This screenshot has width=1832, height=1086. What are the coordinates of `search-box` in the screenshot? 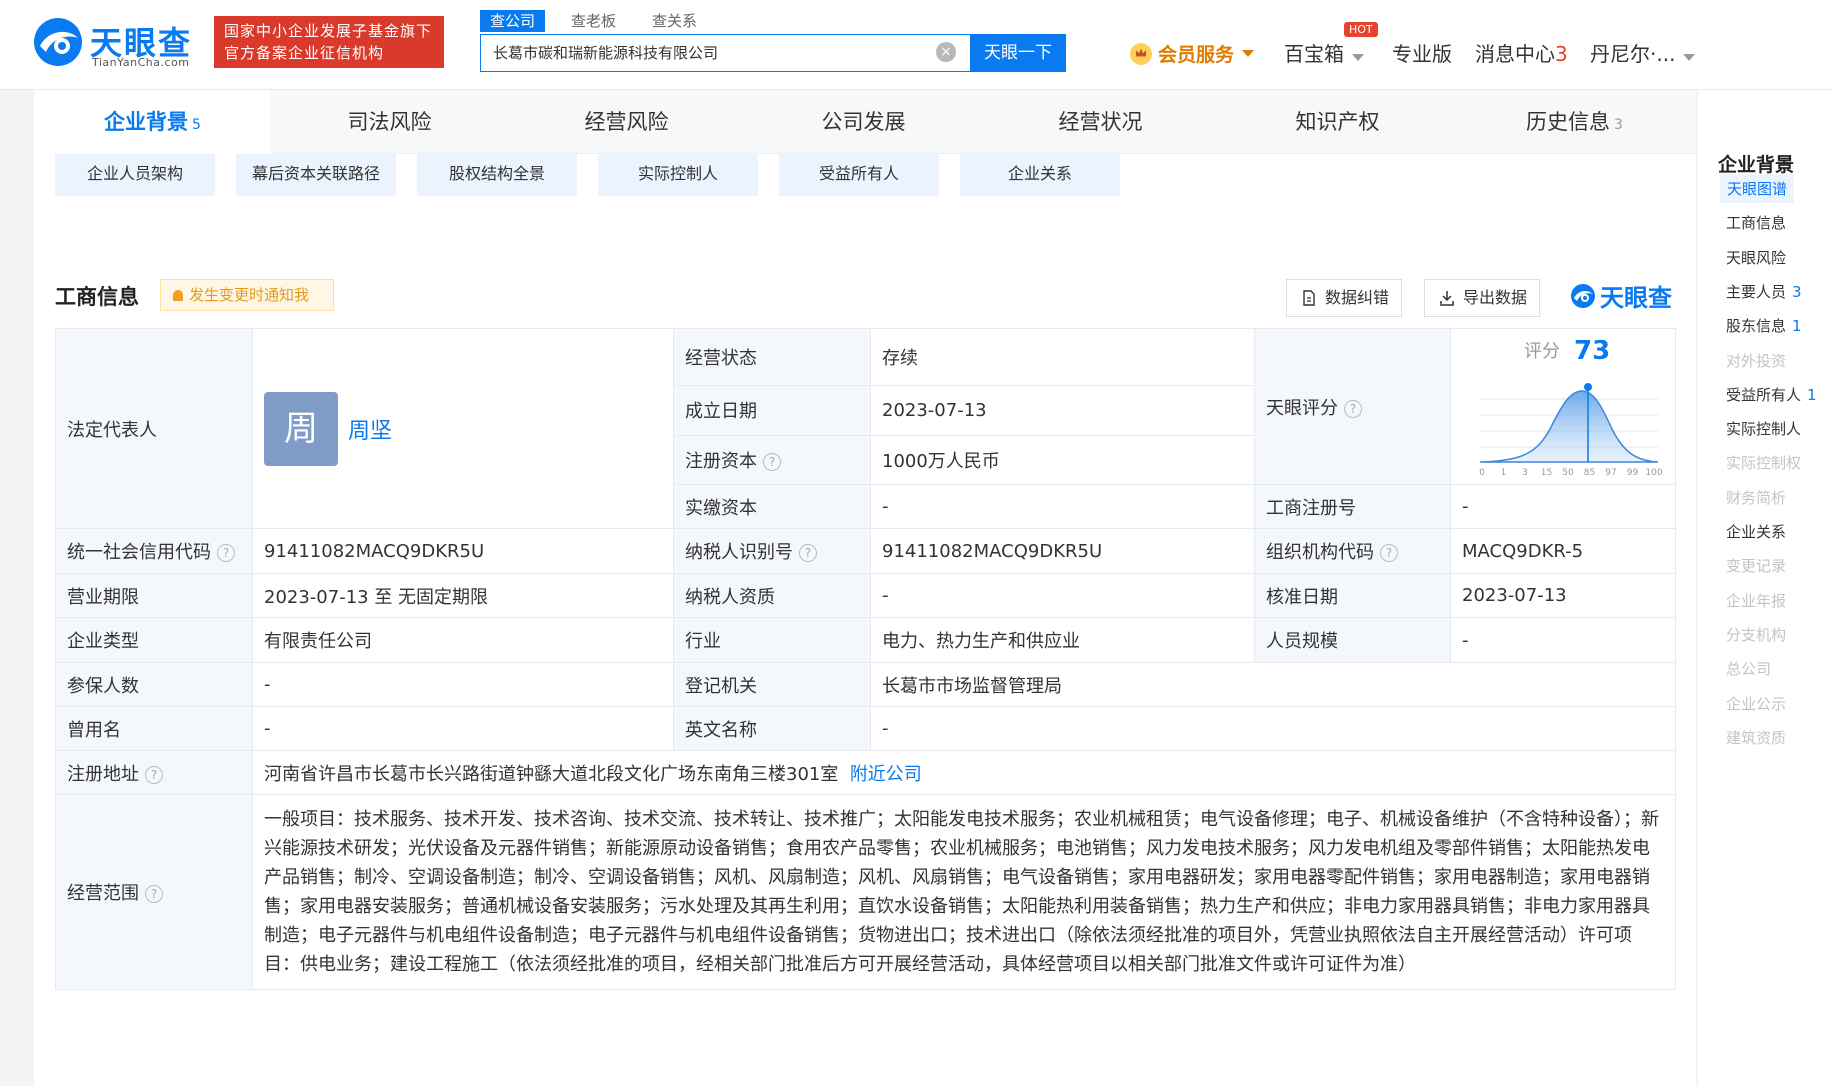 It's located at (726, 53).